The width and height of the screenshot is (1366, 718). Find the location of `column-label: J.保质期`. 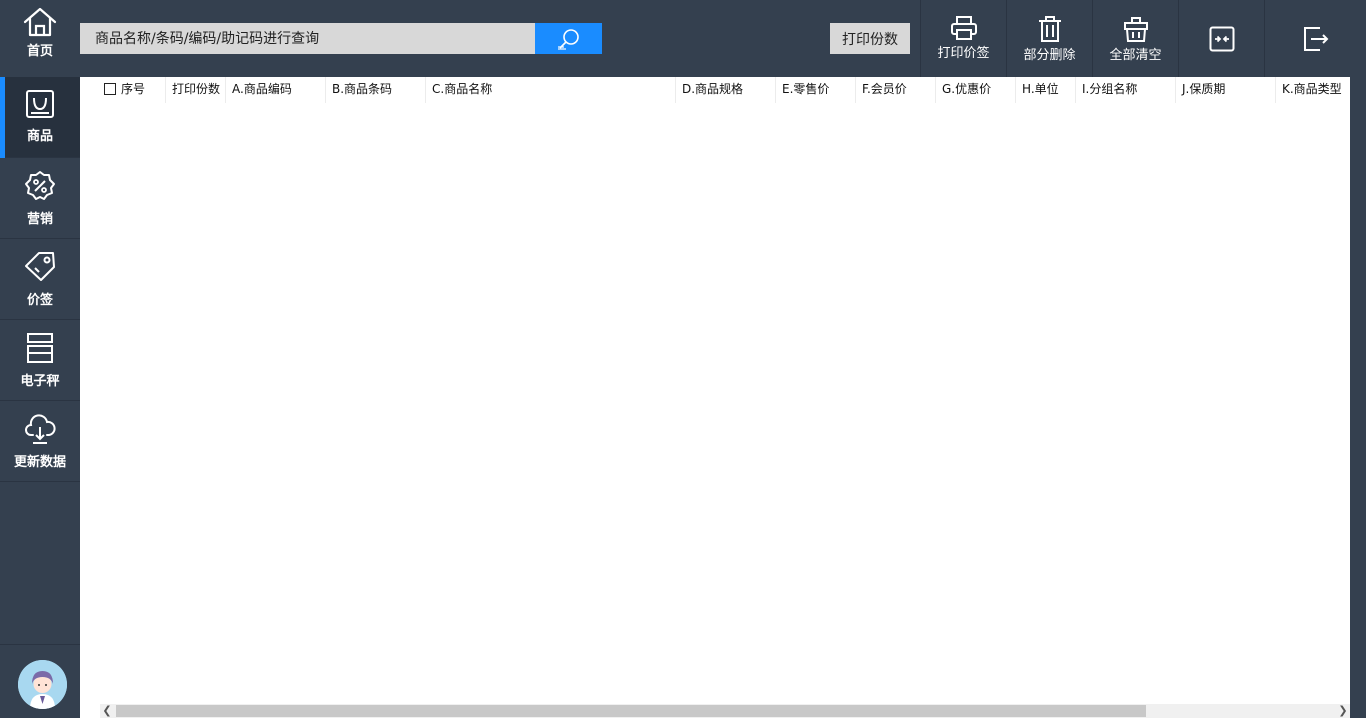

column-label: J.保质期 is located at coordinates (1204, 89).